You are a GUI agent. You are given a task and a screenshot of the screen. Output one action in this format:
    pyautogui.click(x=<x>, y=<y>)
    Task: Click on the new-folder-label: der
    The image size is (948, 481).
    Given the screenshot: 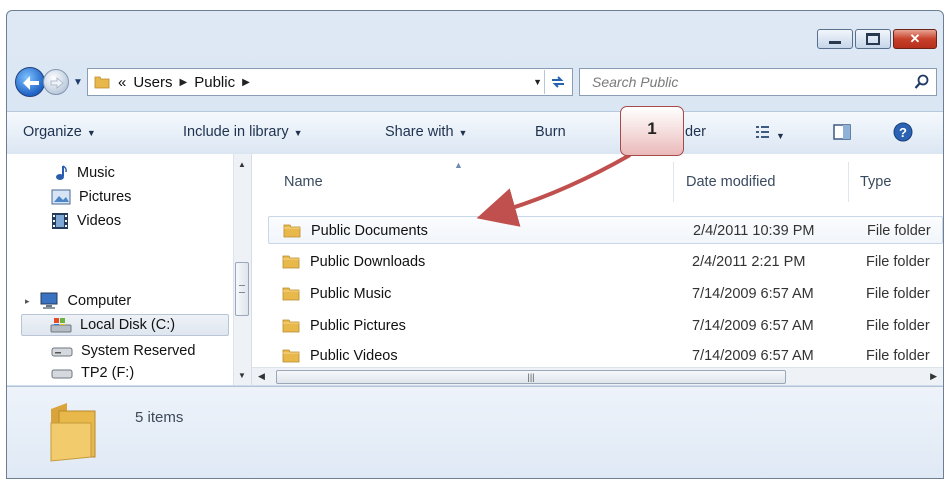 What is the action you would take?
    pyautogui.click(x=695, y=132)
    